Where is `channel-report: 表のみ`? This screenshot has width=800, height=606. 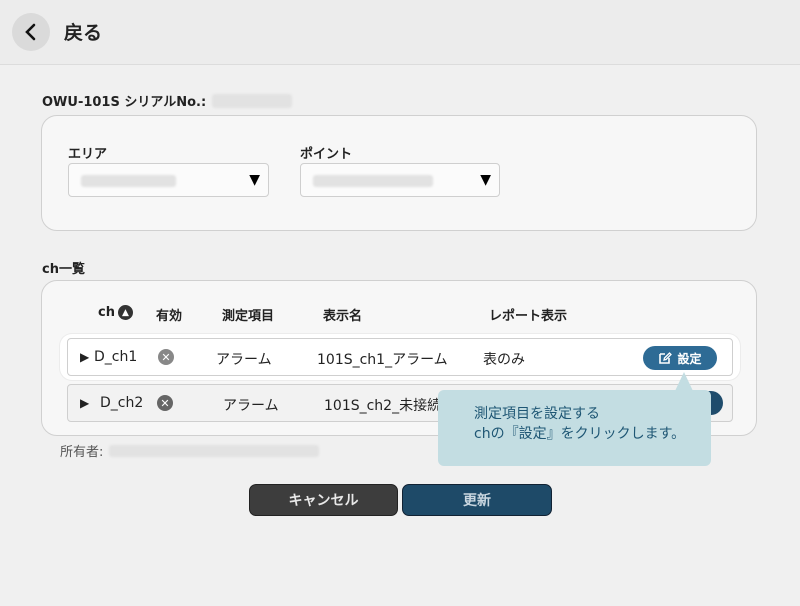 channel-report: 表のみ is located at coordinates (504, 360).